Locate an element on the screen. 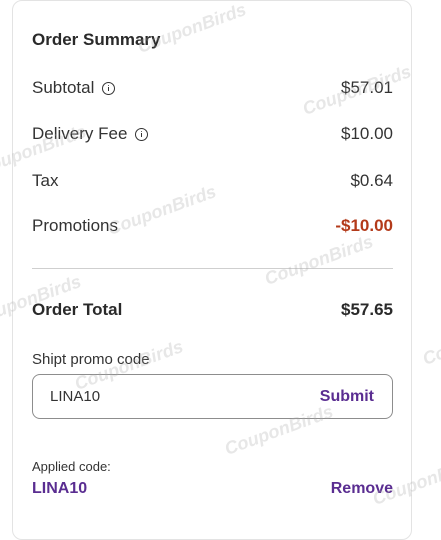 The height and width of the screenshot is (540, 441). delivery-fee-label: Delivery Fee is located at coordinates (80, 133).